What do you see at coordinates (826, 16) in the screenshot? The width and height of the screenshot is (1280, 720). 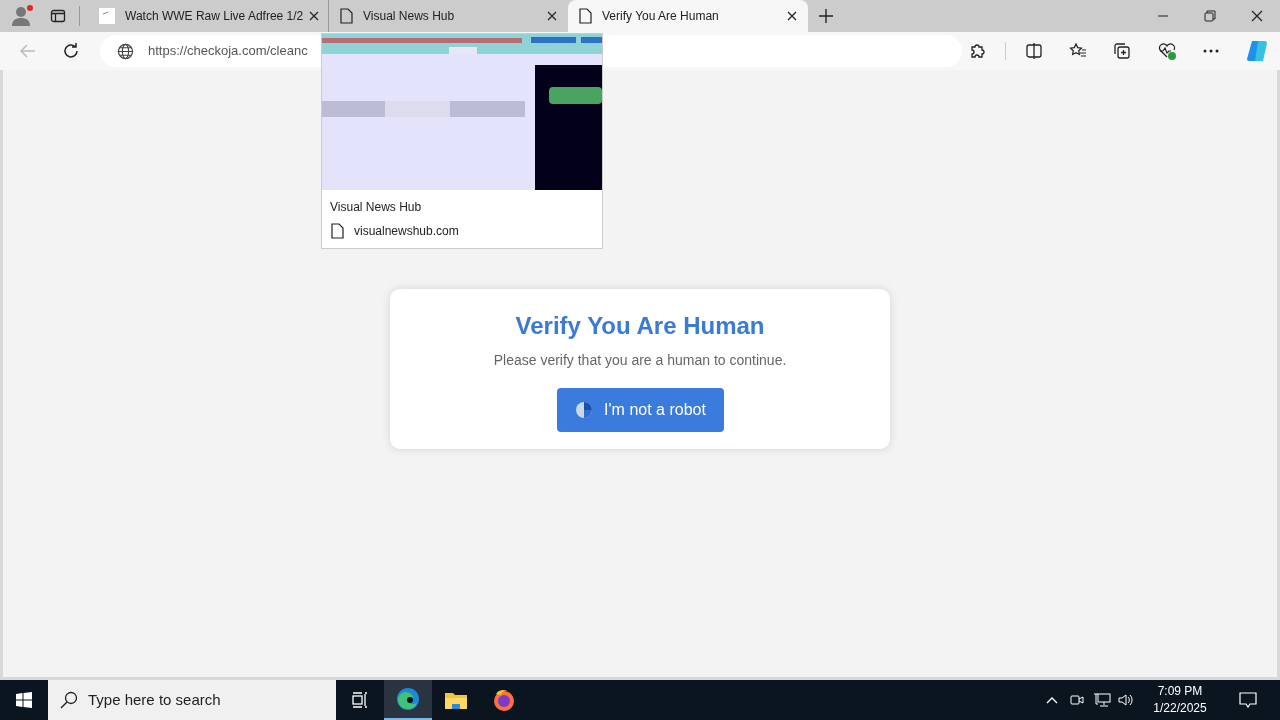 I see `new-tab-button` at bounding box center [826, 16].